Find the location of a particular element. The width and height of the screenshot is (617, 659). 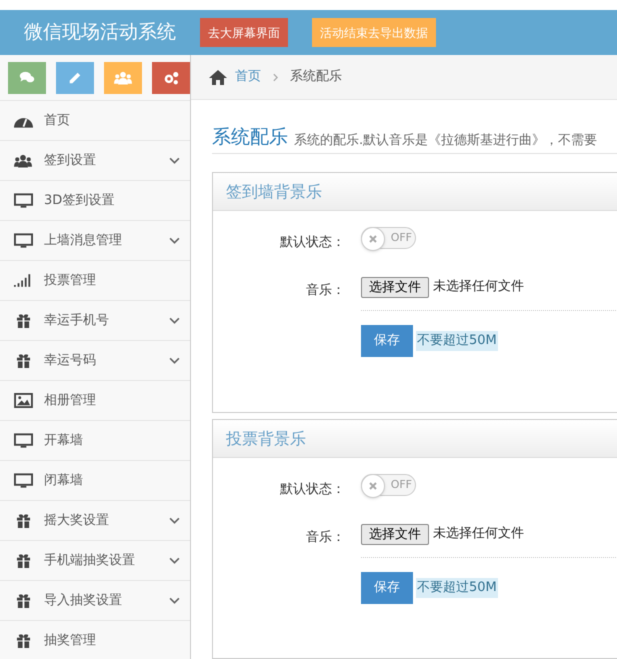

pencil-icon is located at coordinates (75, 77).